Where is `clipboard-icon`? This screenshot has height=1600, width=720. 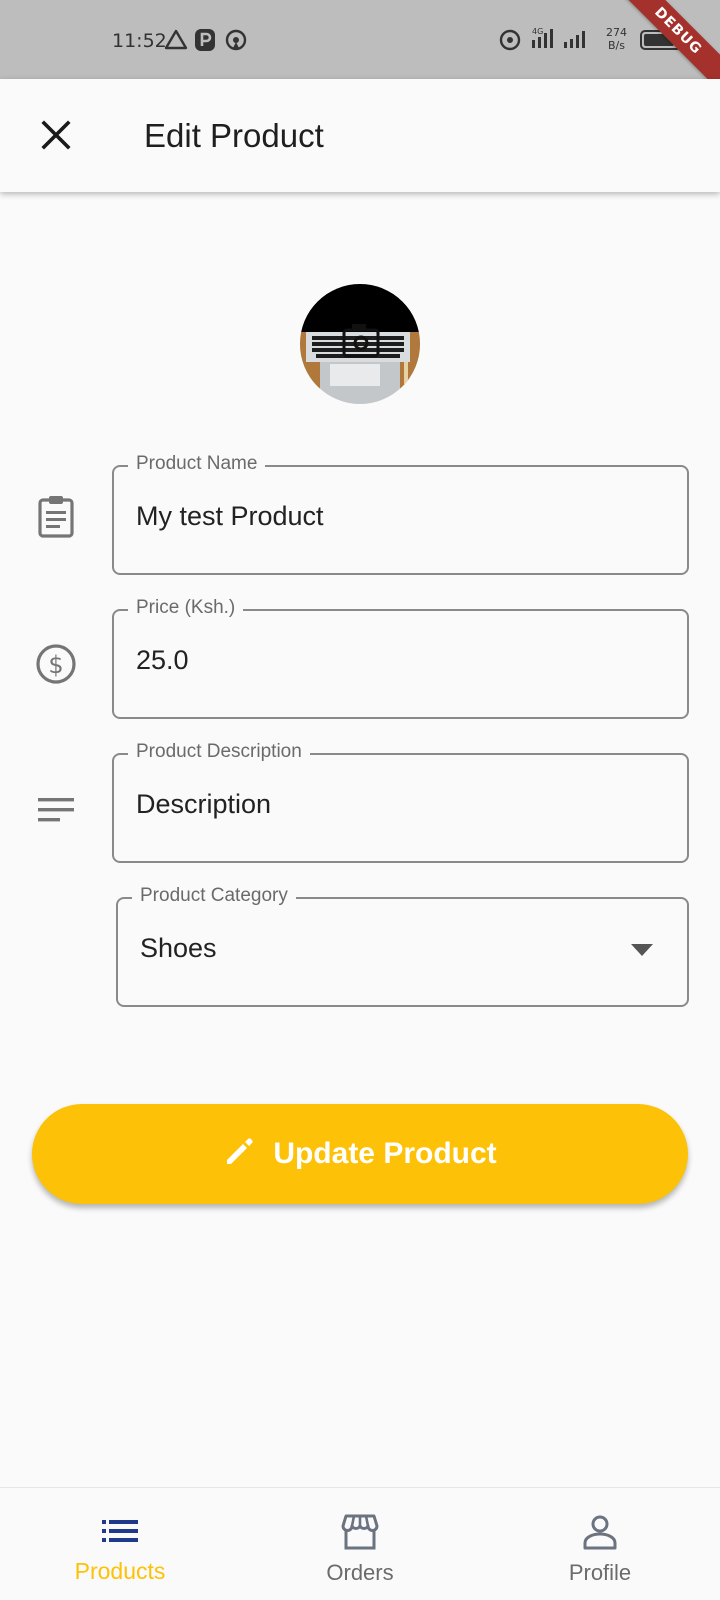 clipboard-icon is located at coordinates (56, 516).